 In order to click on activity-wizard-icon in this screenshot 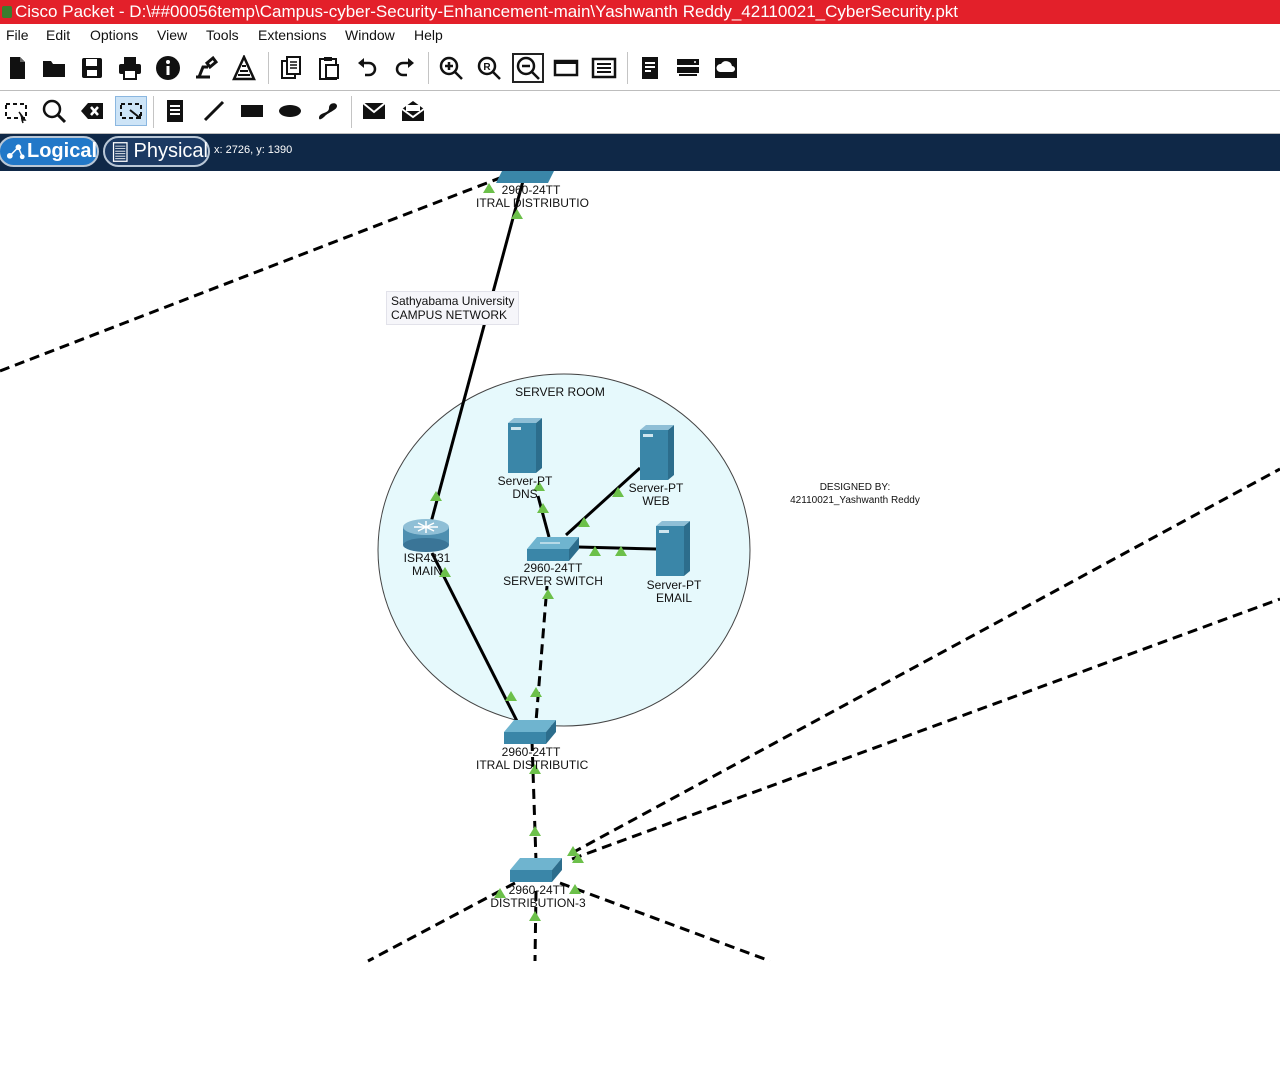, I will do `click(206, 68)`.